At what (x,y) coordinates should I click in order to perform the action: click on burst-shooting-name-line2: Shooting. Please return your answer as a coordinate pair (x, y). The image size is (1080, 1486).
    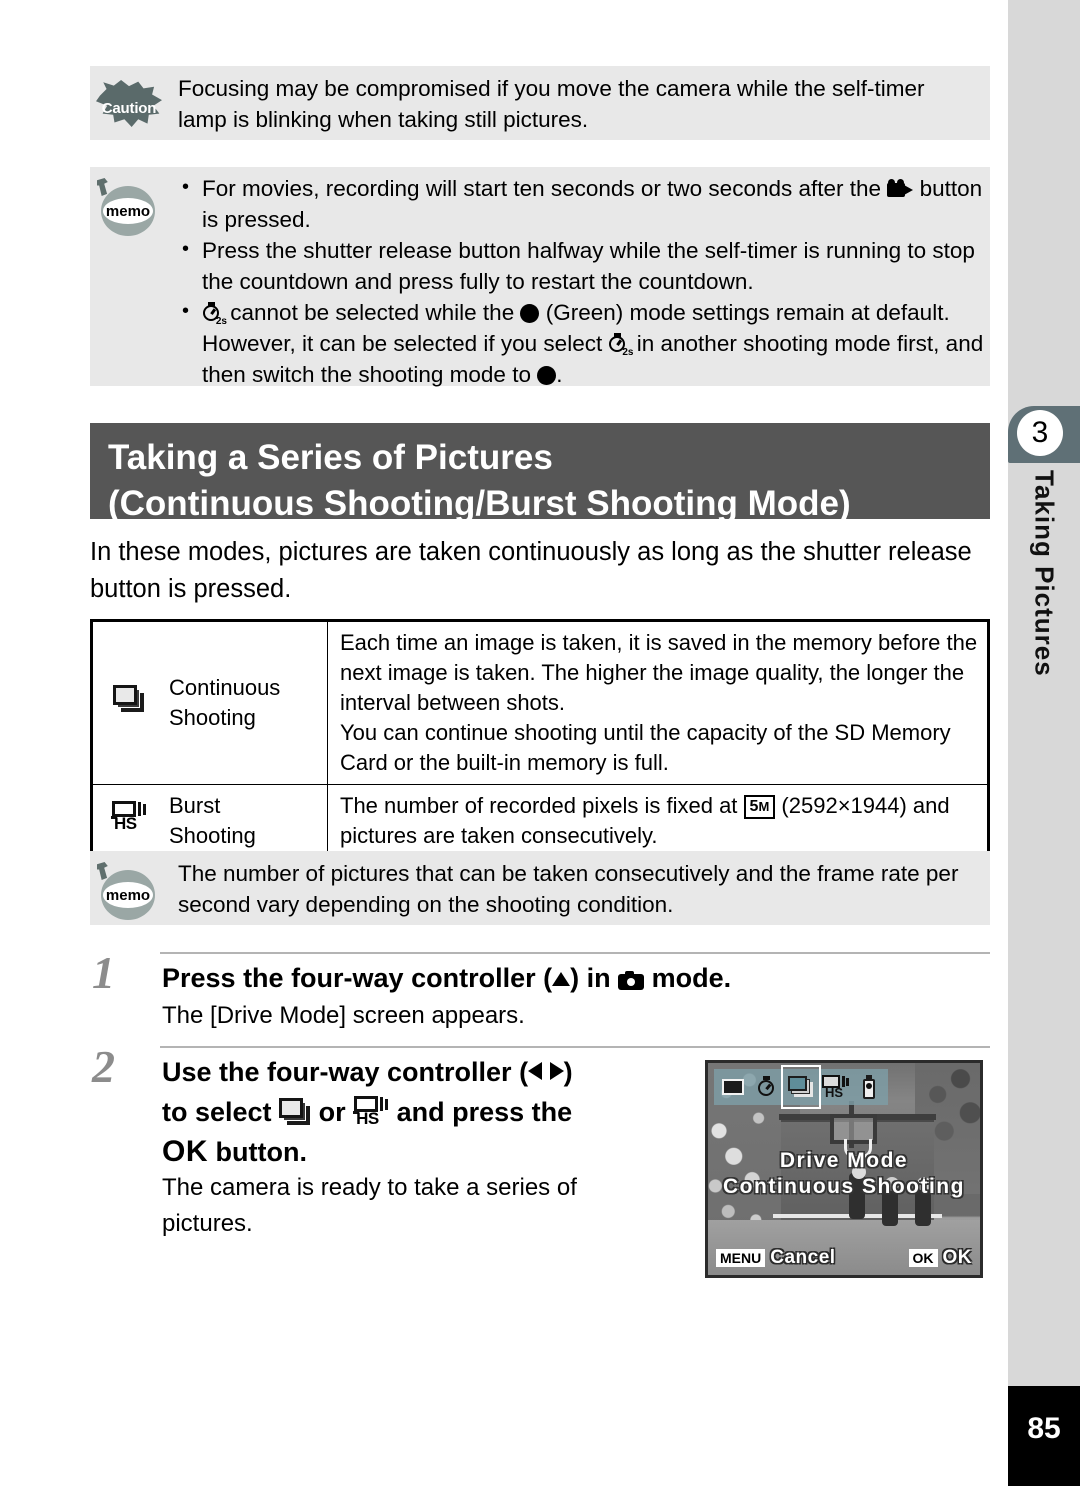
    Looking at the image, I should click on (212, 835).